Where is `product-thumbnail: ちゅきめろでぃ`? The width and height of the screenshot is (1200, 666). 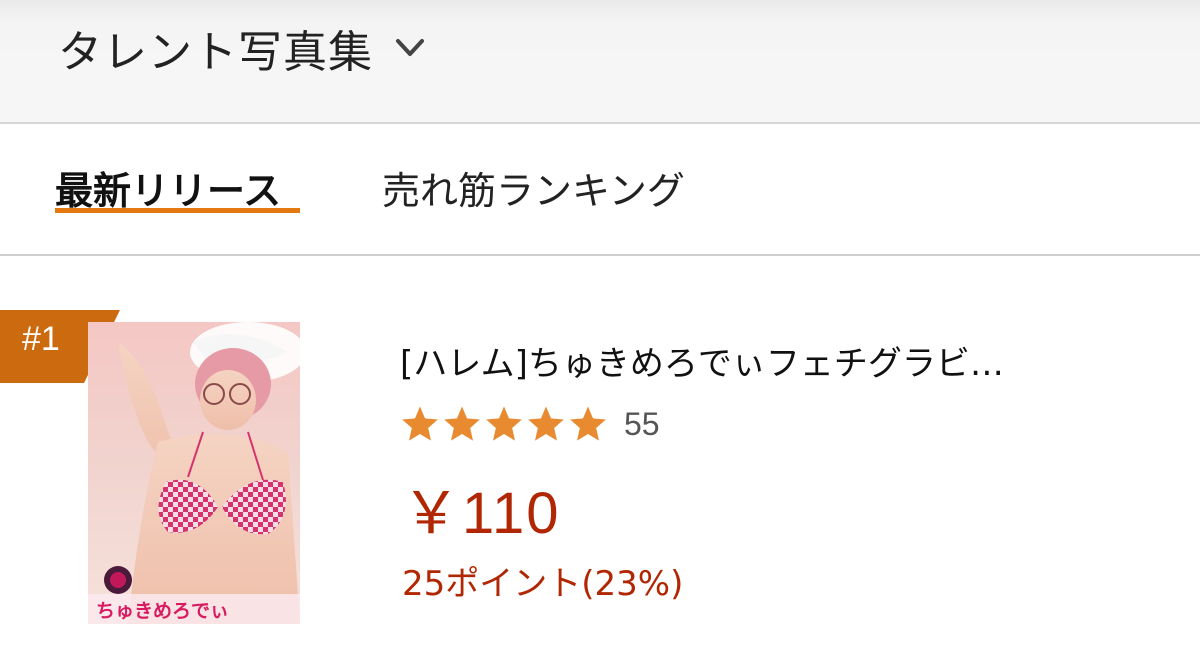 product-thumbnail: ちゅきめろでぃ is located at coordinates (197, 473).